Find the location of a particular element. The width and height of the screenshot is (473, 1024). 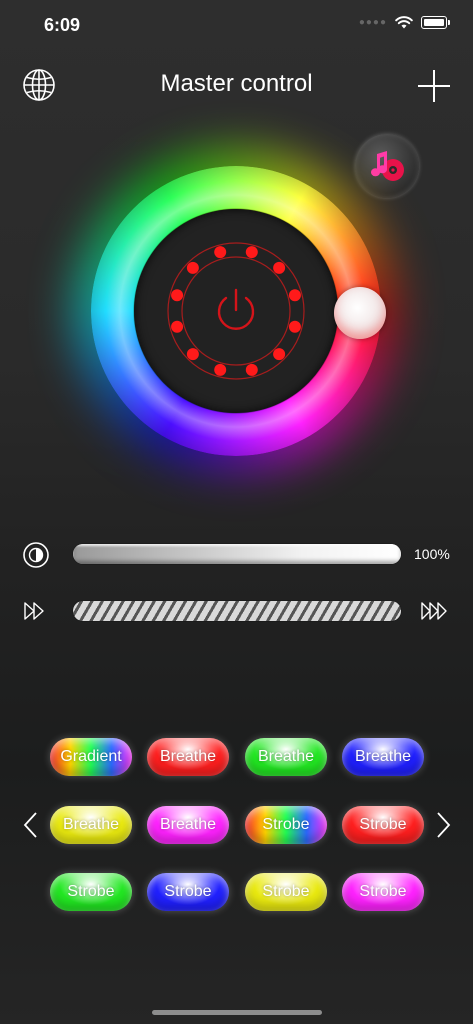

speed-slider is located at coordinates (237, 611).